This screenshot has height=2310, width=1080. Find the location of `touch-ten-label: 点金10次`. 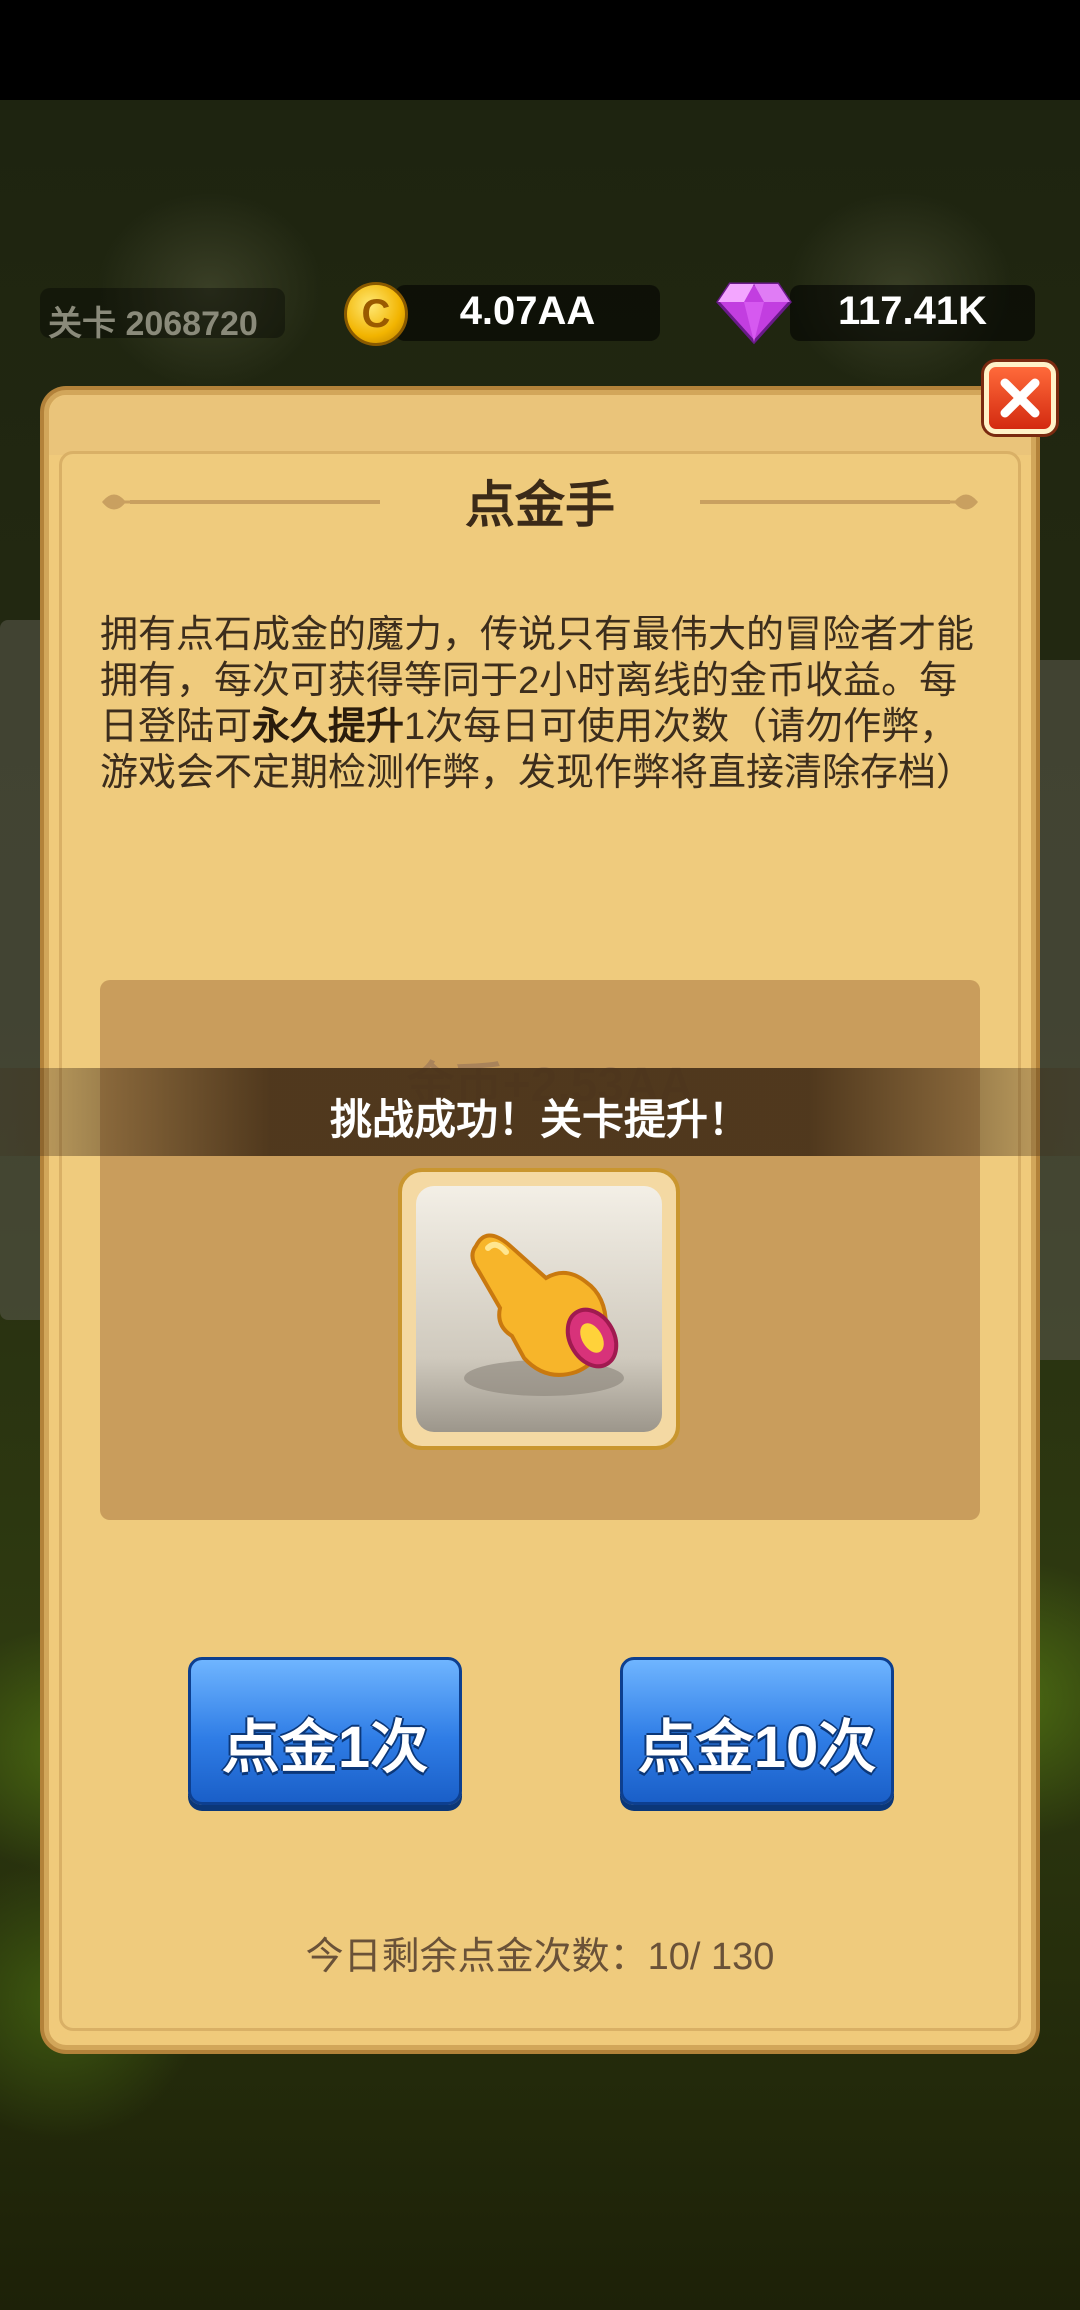

touch-ten-label: 点金10次 is located at coordinates (757, 1747).